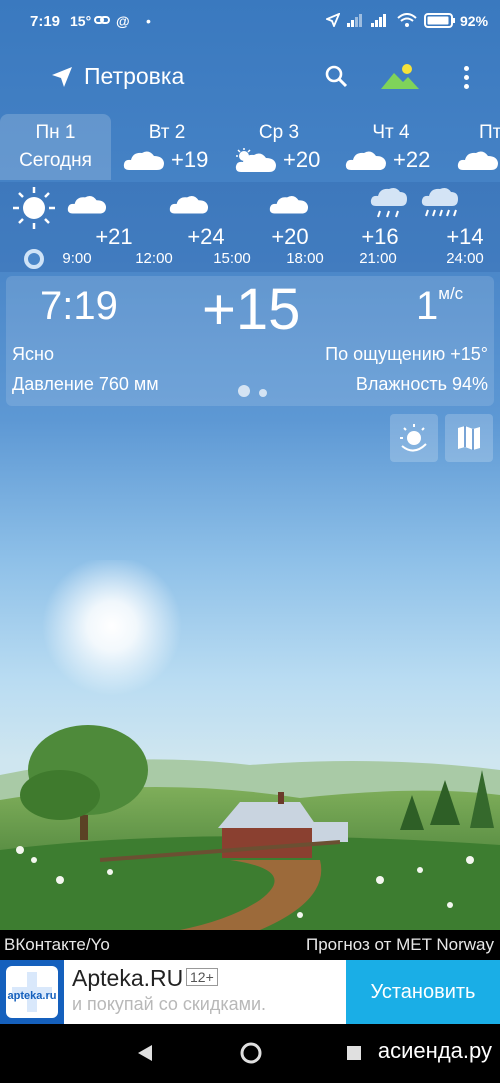 The width and height of the screenshot is (500, 1083). I want to click on condition-text: Ясно, so click(33, 354).